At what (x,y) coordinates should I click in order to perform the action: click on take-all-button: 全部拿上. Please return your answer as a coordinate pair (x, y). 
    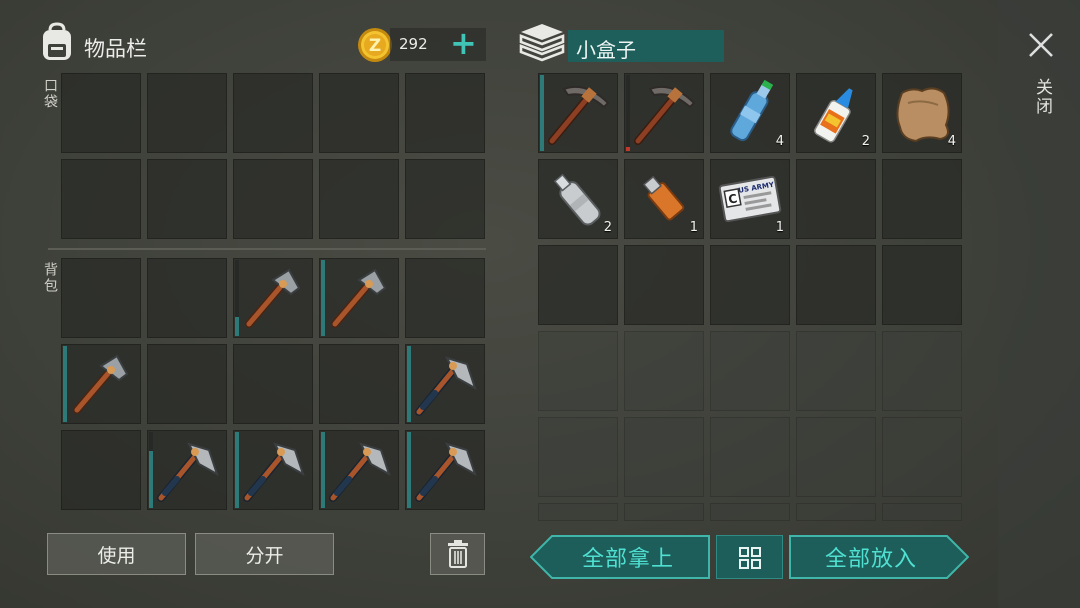
    Looking at the image, I should click on (620, 557).